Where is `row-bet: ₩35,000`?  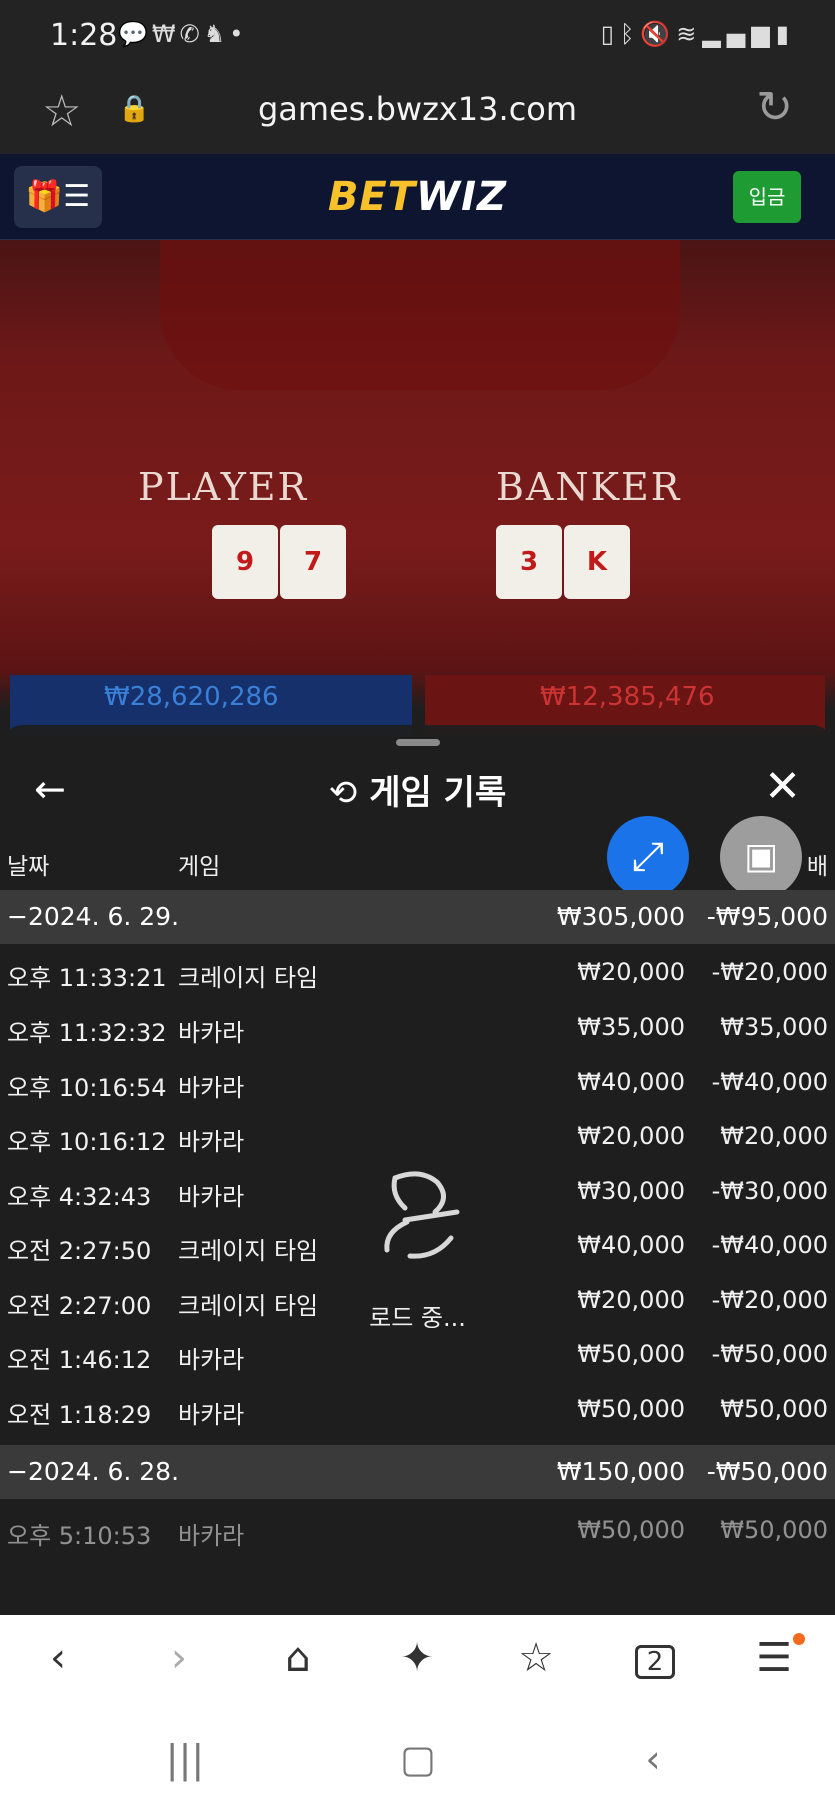 row-bet: ₩35,000 is located at coordinates (631, 1027).